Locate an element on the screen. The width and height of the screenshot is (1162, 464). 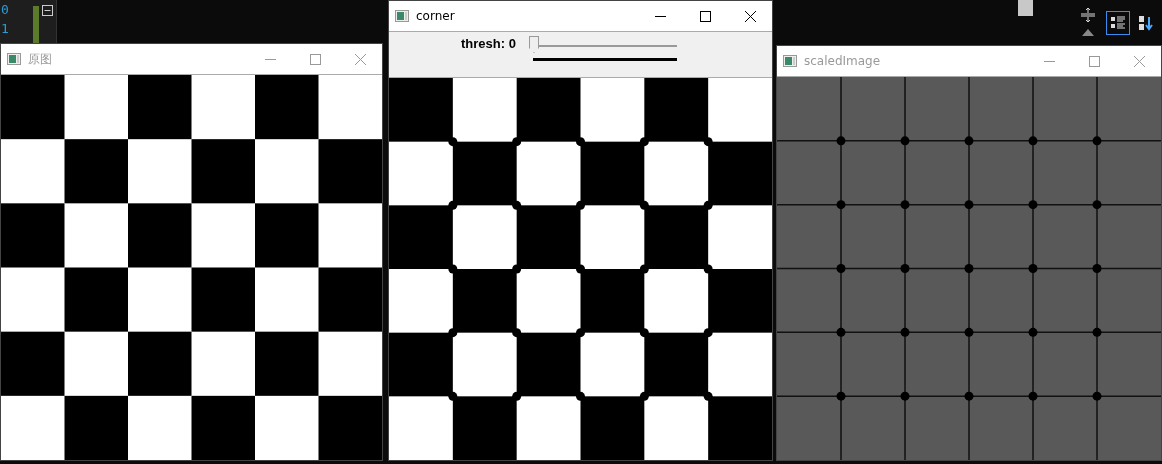
window-title: scaledImage is located at coordinates (842, 61).